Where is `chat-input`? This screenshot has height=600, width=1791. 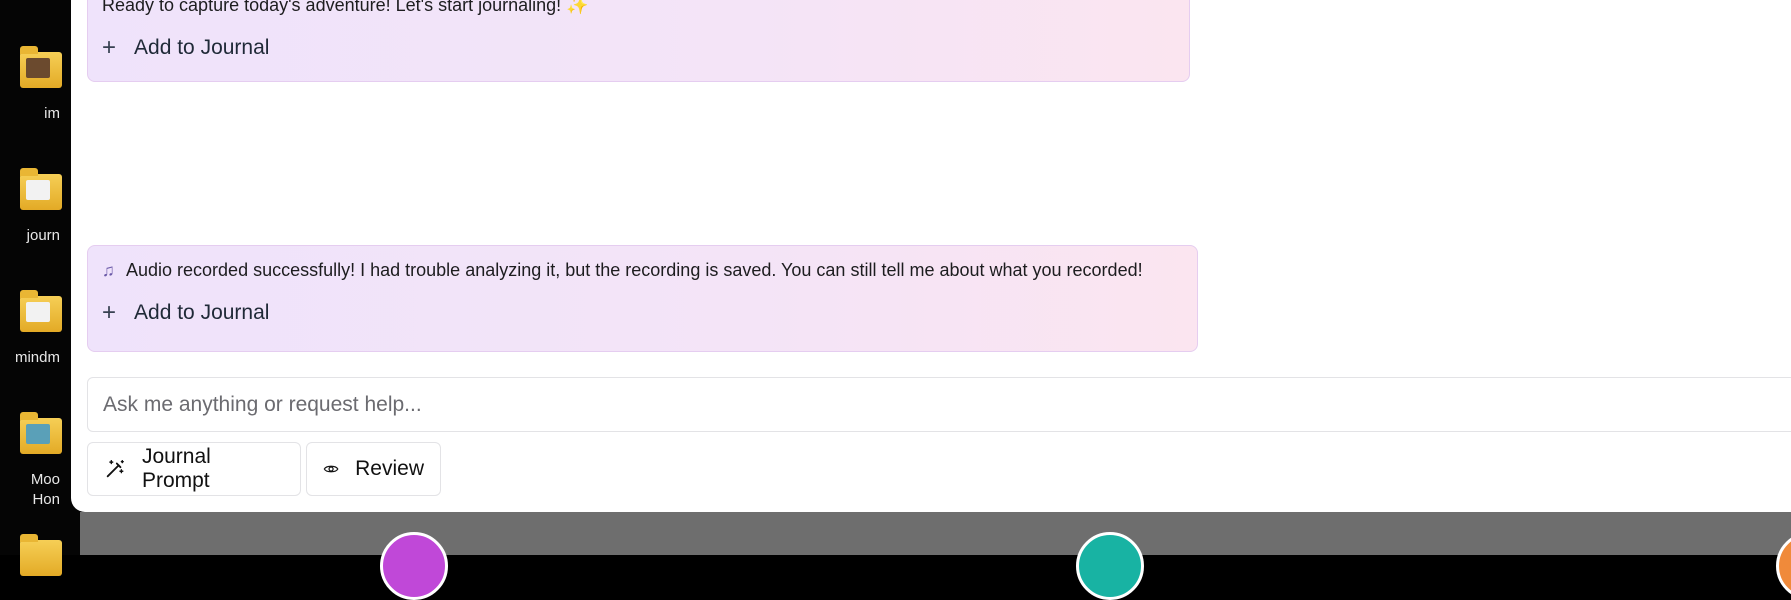
chat-input is located at coordinates (939, 404).